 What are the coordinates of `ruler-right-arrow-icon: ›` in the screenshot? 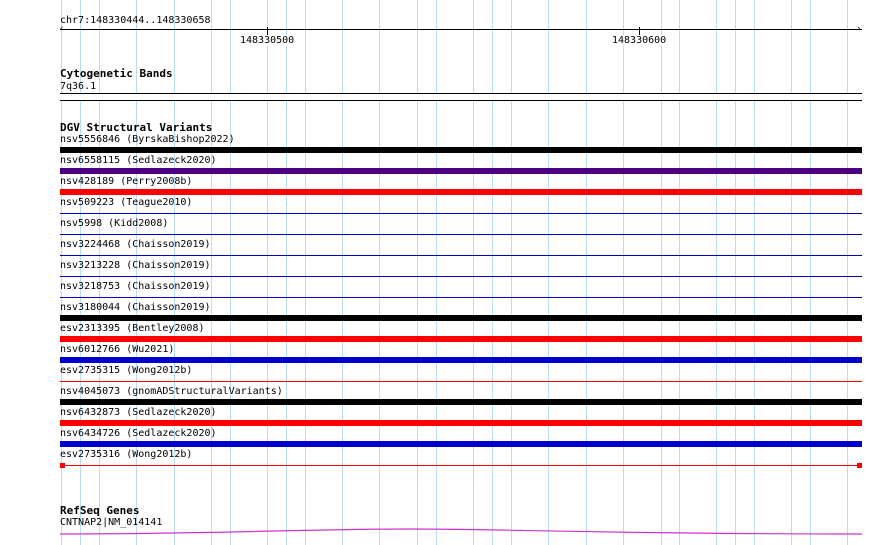 It's located at (859, 29).